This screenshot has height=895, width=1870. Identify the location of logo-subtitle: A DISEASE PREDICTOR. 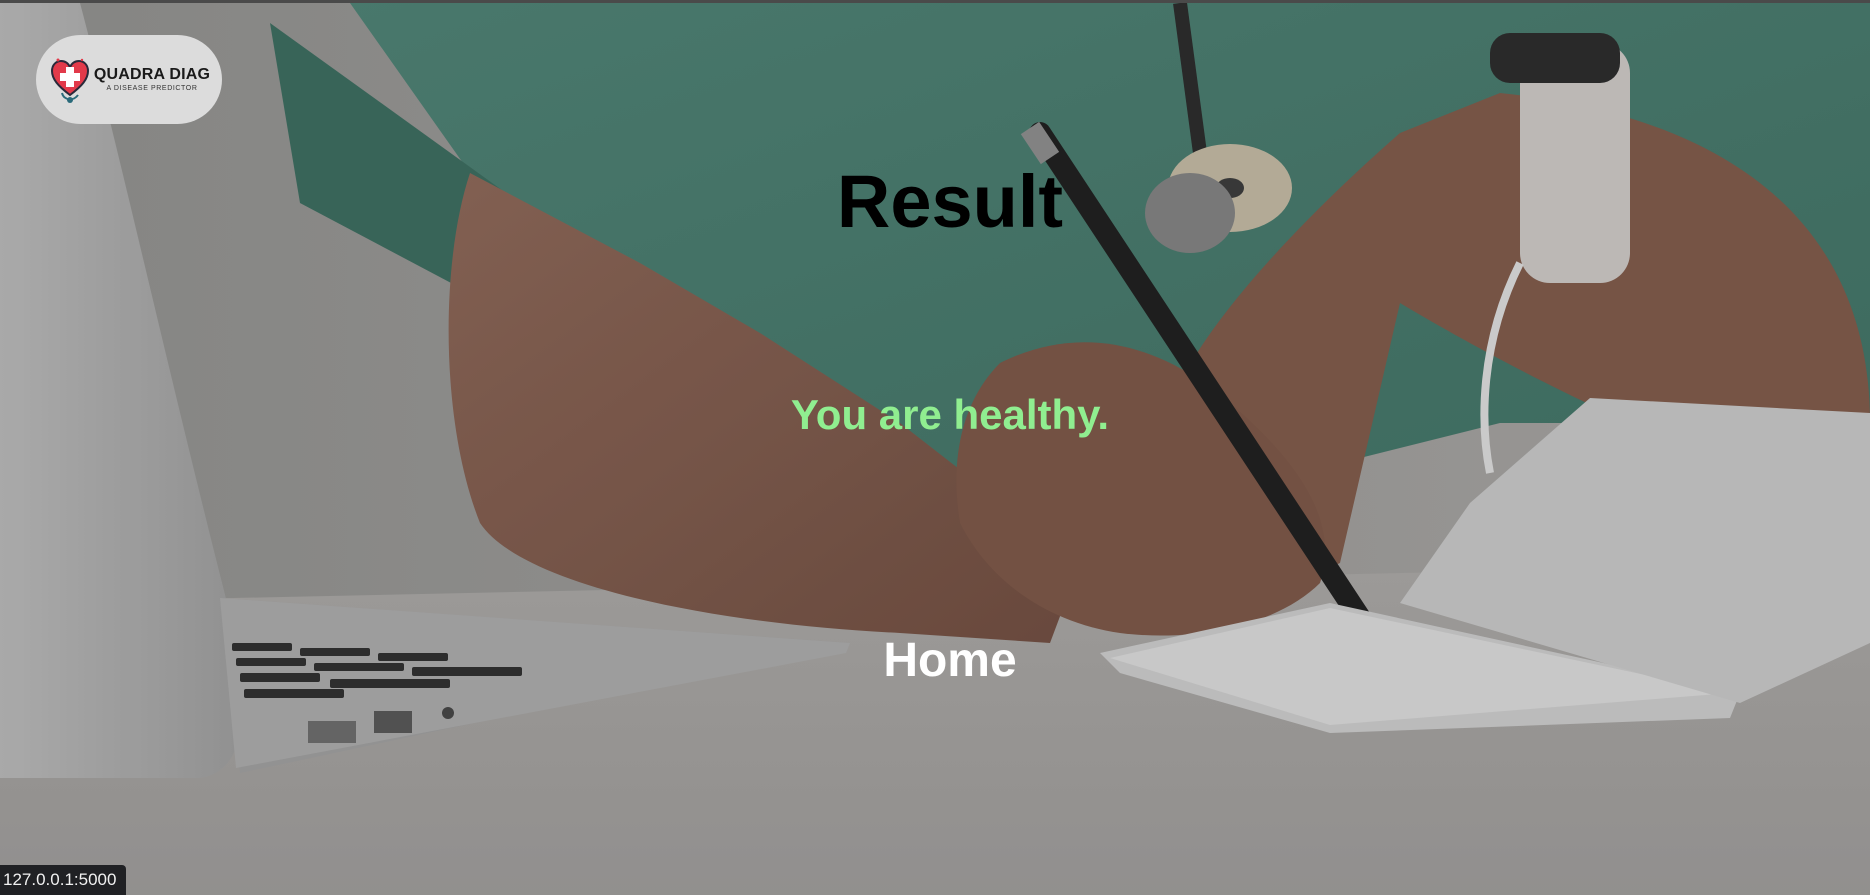
(152, 88).